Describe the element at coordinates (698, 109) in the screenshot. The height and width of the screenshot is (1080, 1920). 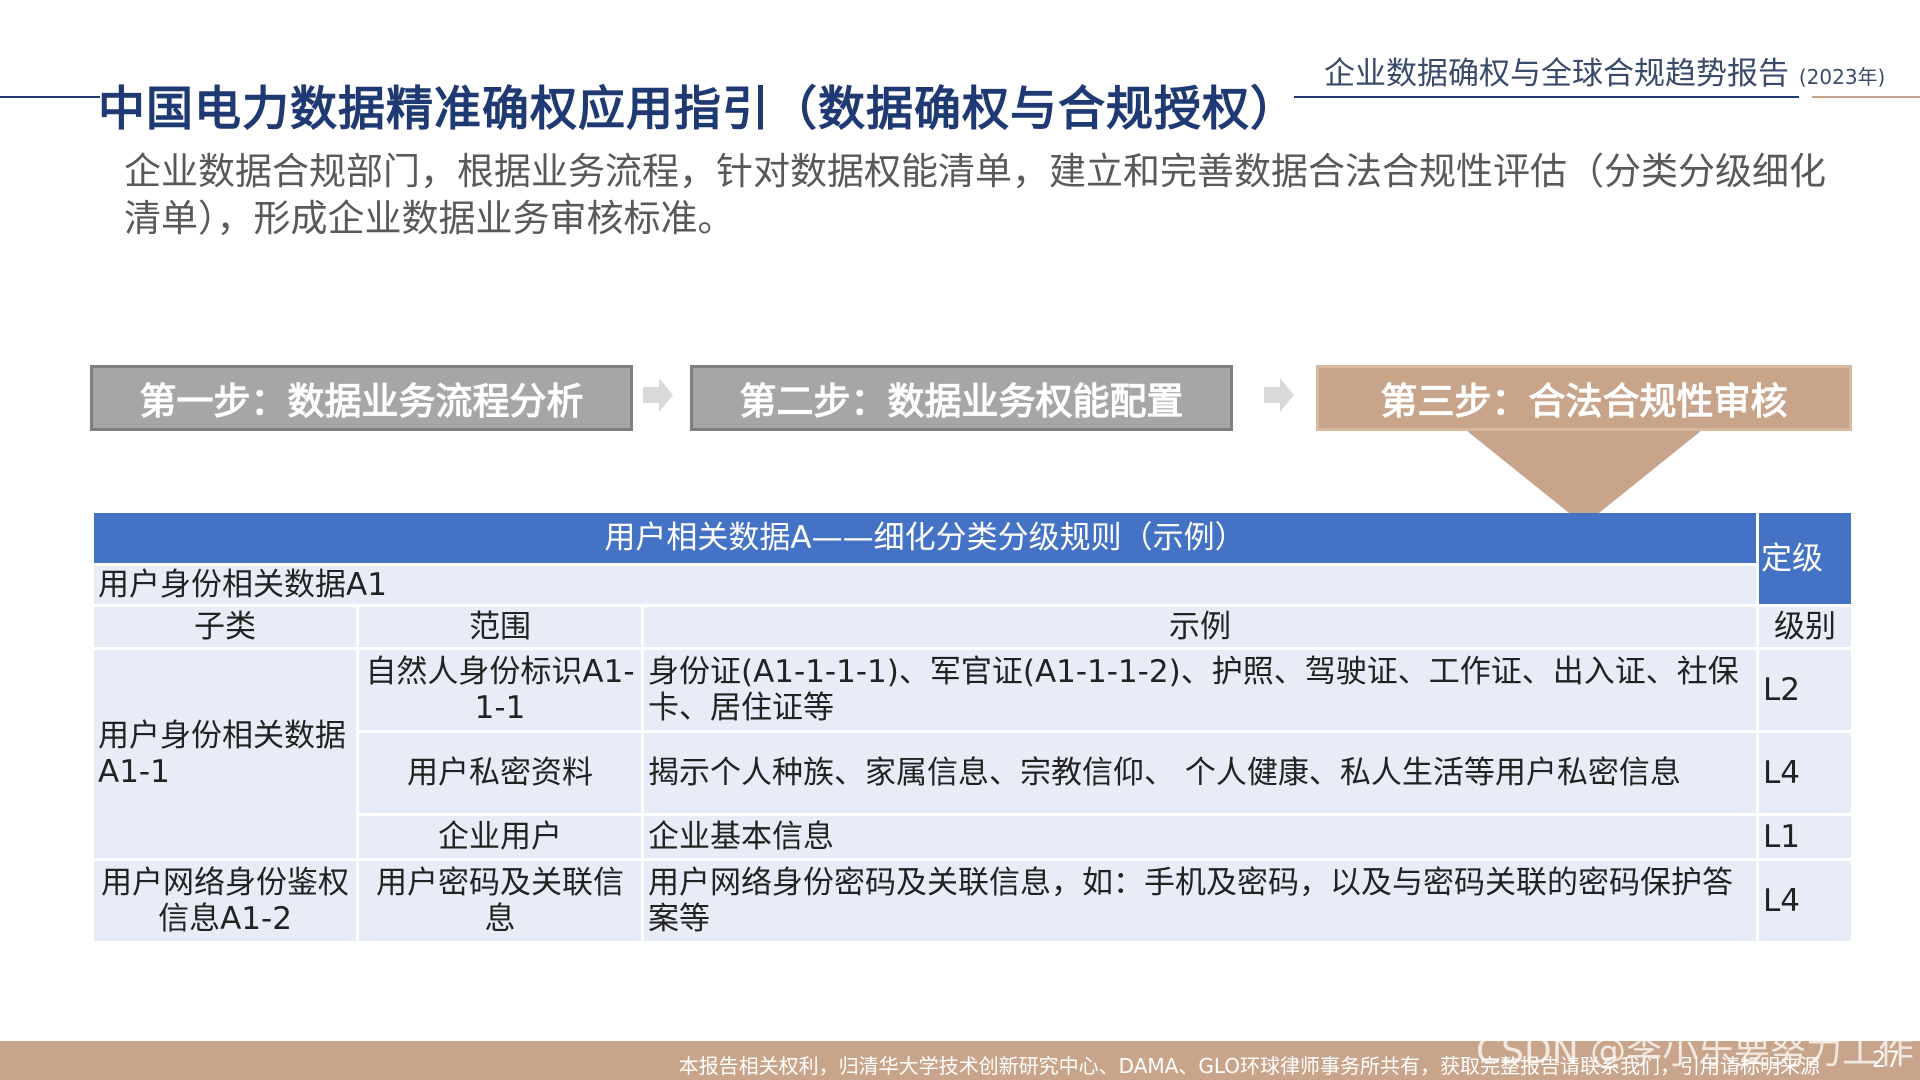
I see `page-title: 中国电力数据精准确权应用指引（数据确权与合规授权）` at that location.